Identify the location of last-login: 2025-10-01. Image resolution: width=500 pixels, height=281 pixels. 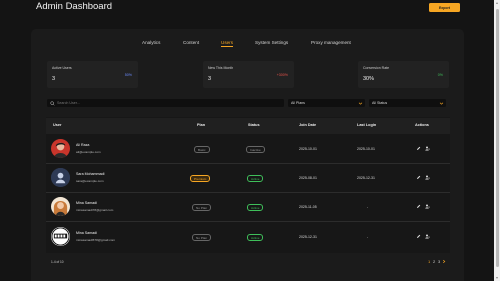
(366, 149).